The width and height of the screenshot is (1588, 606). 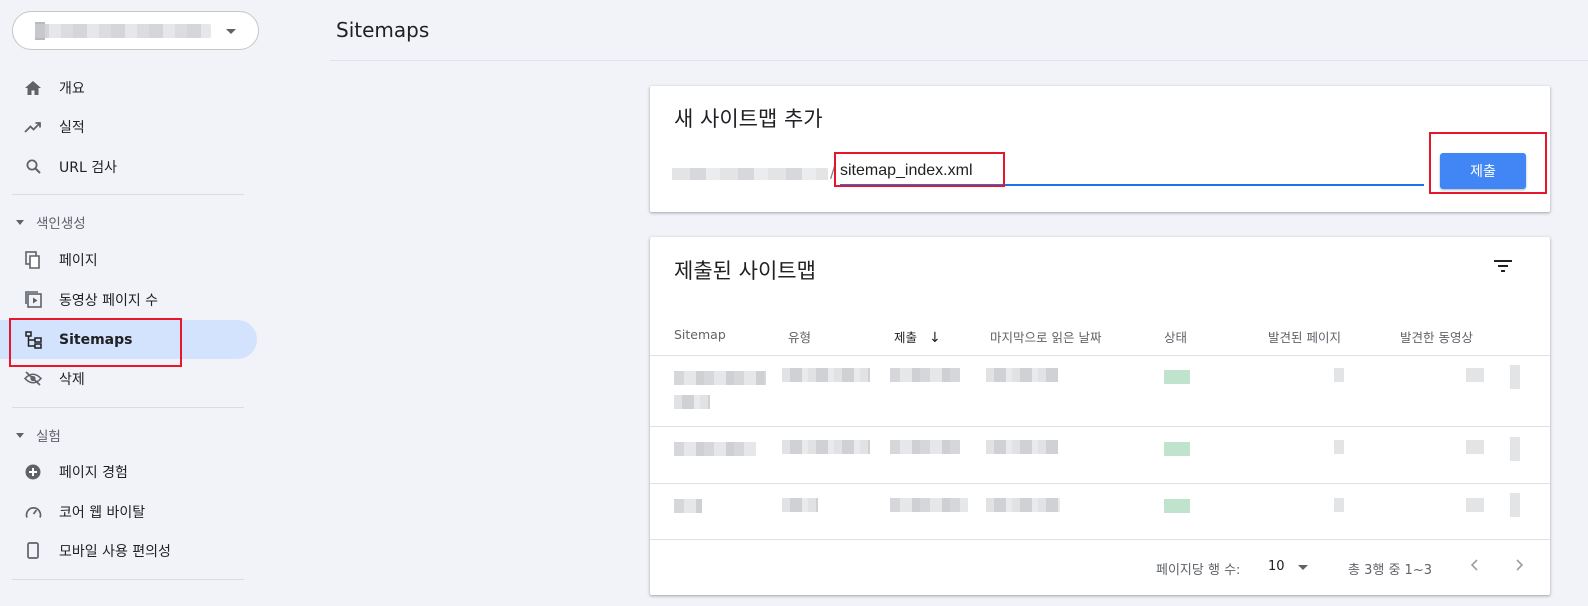 I want to click on sidebar-item-performance: 실적, so click(x=128, y=126).